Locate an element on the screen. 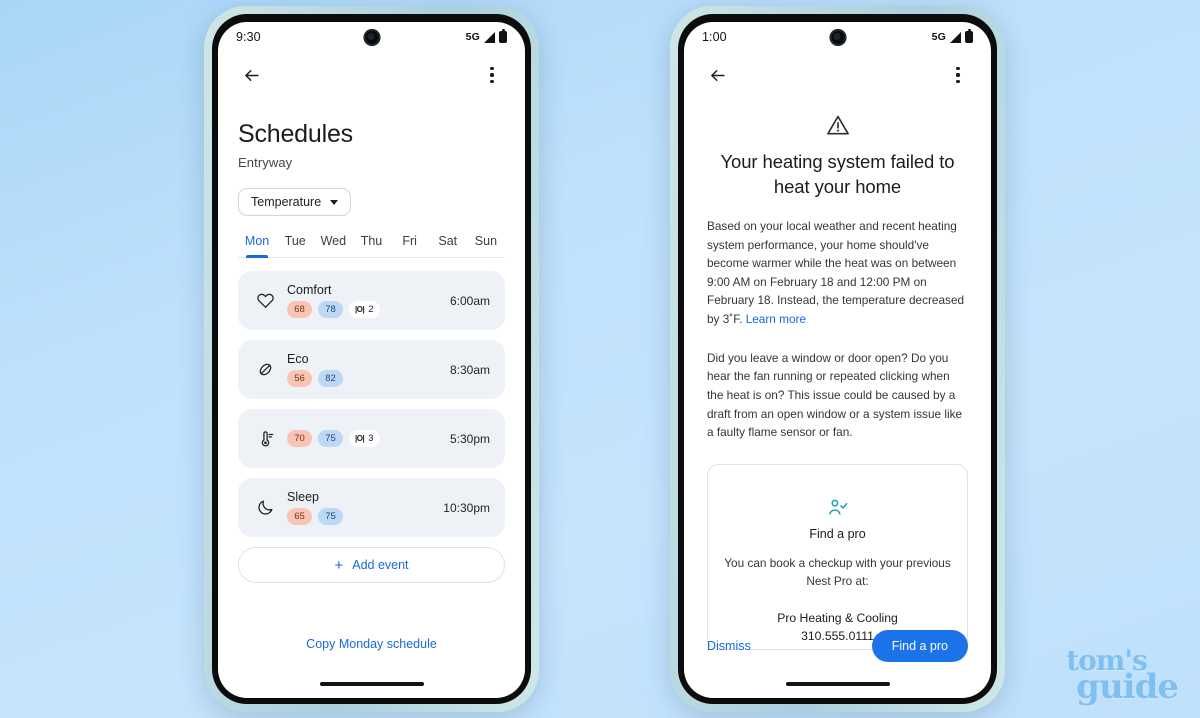 This screenshot has width=1200, height=718. pro-company-name: Pro Heating & Cooling is located at coordinates (837, 618).